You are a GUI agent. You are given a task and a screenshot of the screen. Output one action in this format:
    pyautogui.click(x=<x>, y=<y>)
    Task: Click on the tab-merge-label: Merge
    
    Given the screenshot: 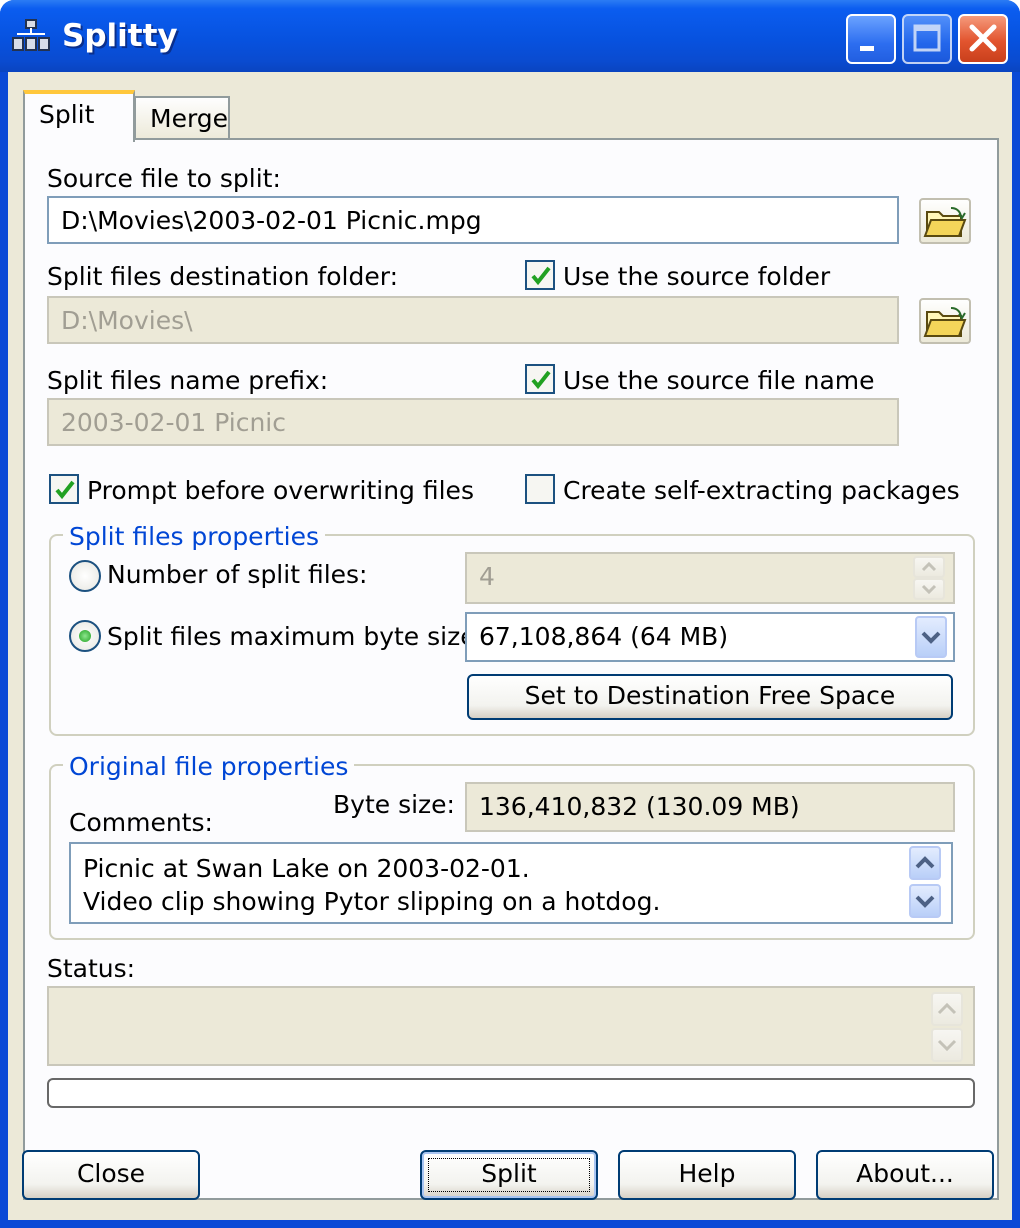 What is the action you would take?
    pyautogui.click(x=189, y=118)
    